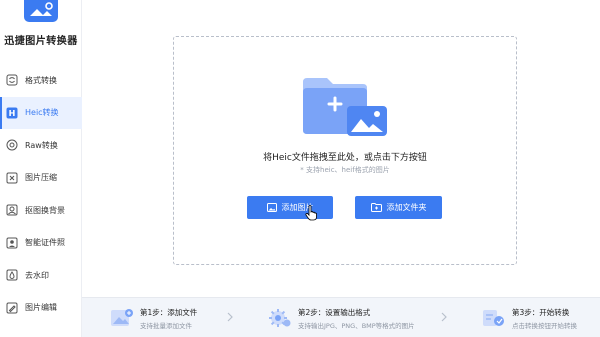 The image size is (600, 337). What do you see at coordinates (45, 210) in the screenshot?
I see `sidebar-item-label: 抠图换背景` at bounding box center [45, 210].